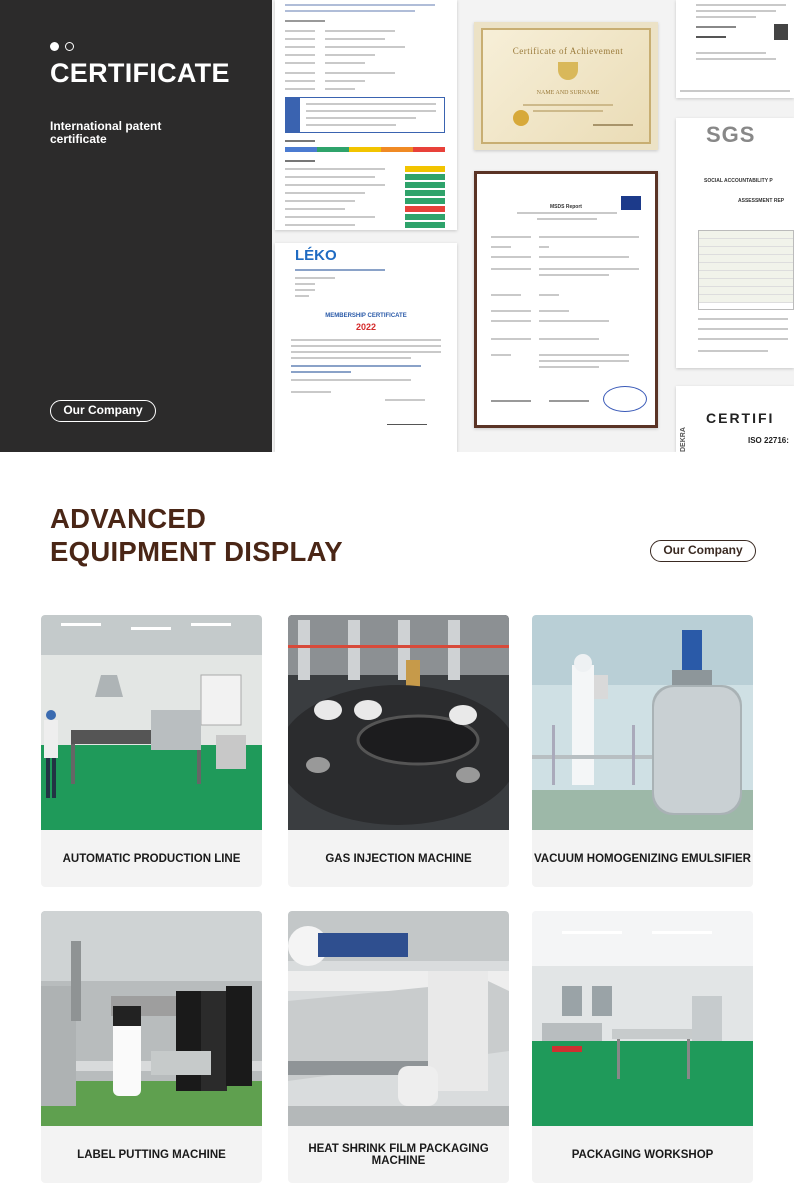 This screenshot has width=794, height=1203. What do you see at coordinates (683, 439) in the screenshot?
I see `dekra-label: DEKRA` at bounding box center [683, 439].